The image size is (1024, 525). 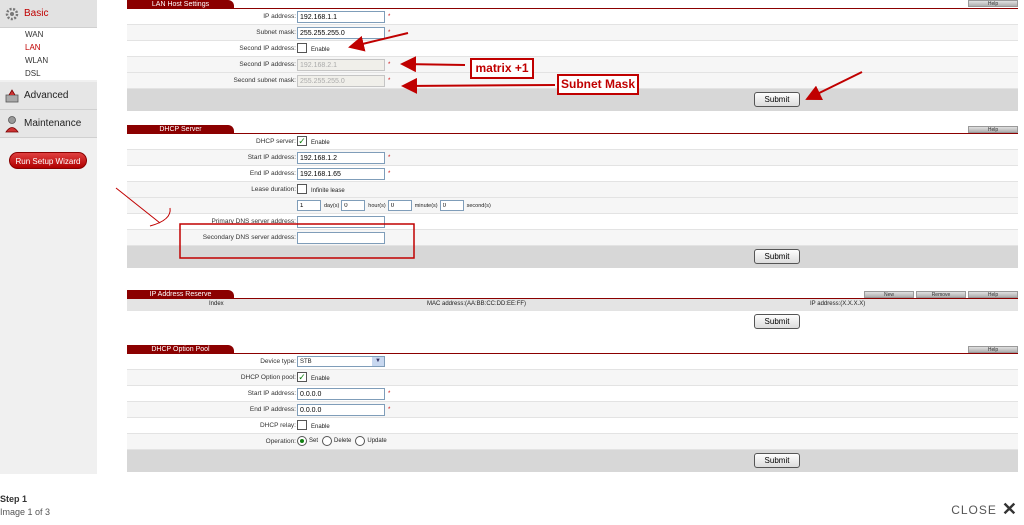 I want to click on reserve-help-button: Help, so click(x=993, y=294).